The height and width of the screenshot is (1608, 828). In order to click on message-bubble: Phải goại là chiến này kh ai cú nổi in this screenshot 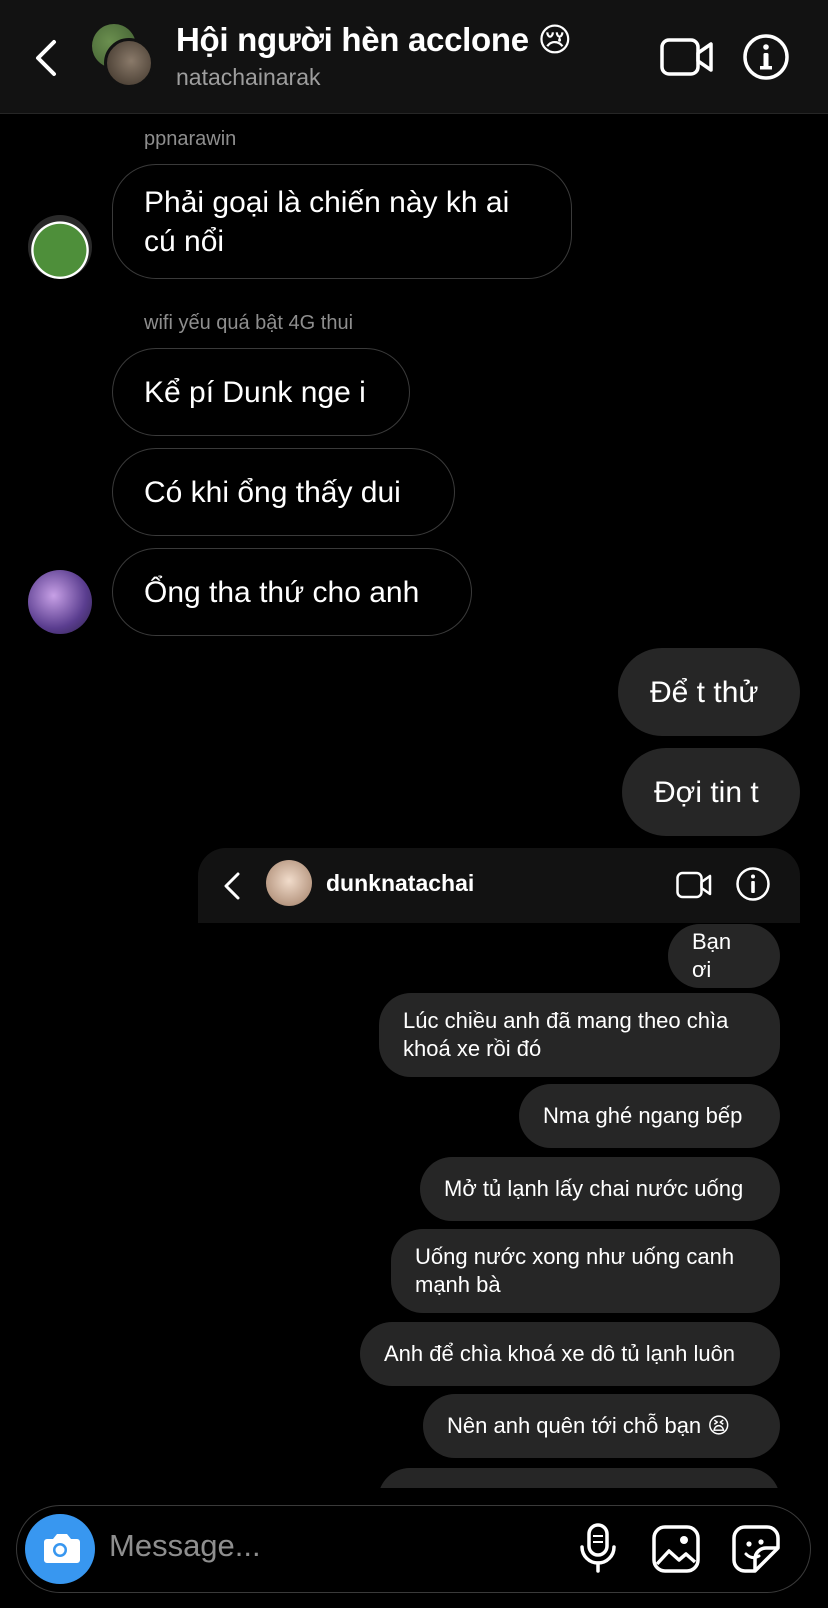, I will do `click(342, 221)`.